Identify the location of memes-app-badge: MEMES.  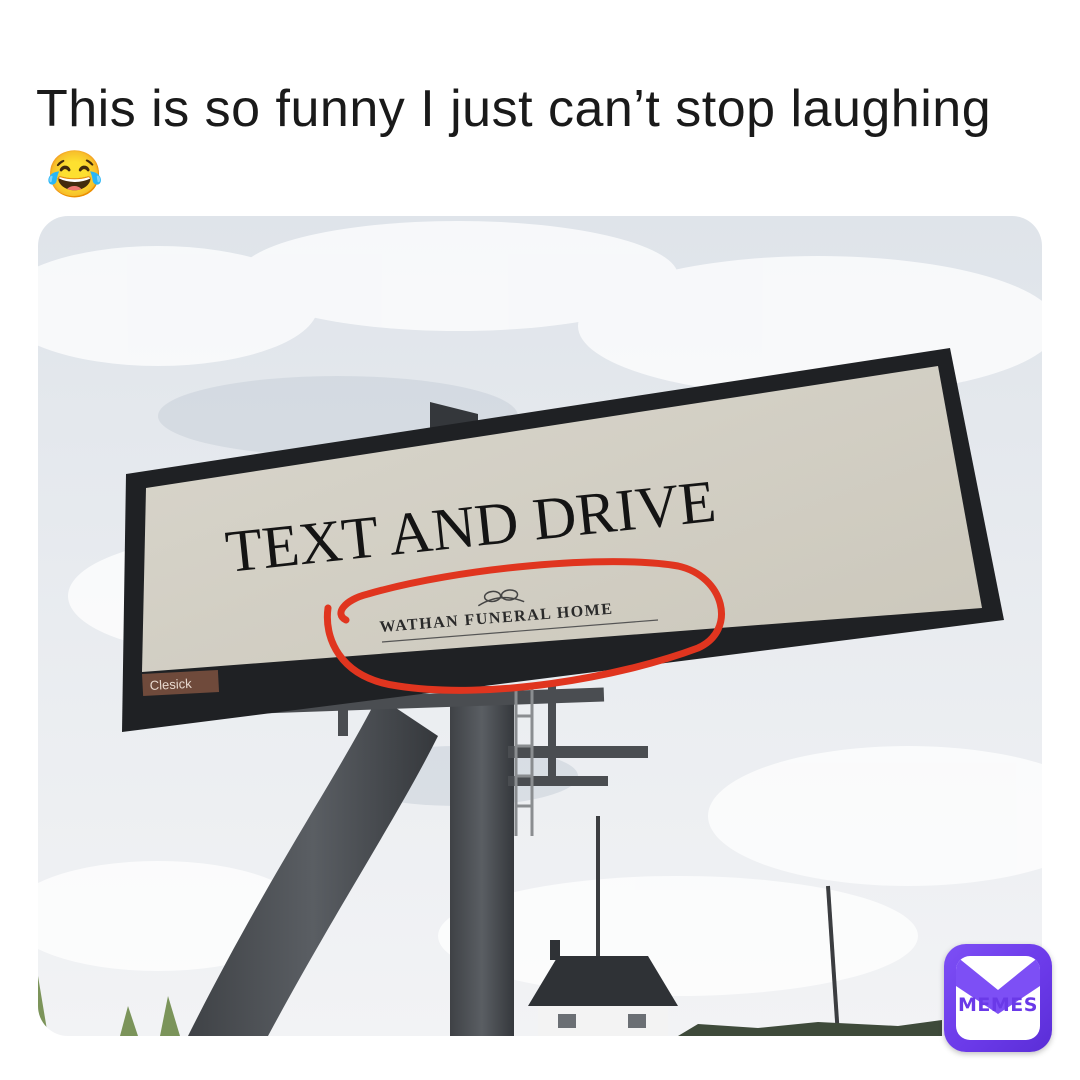
(998, 998).